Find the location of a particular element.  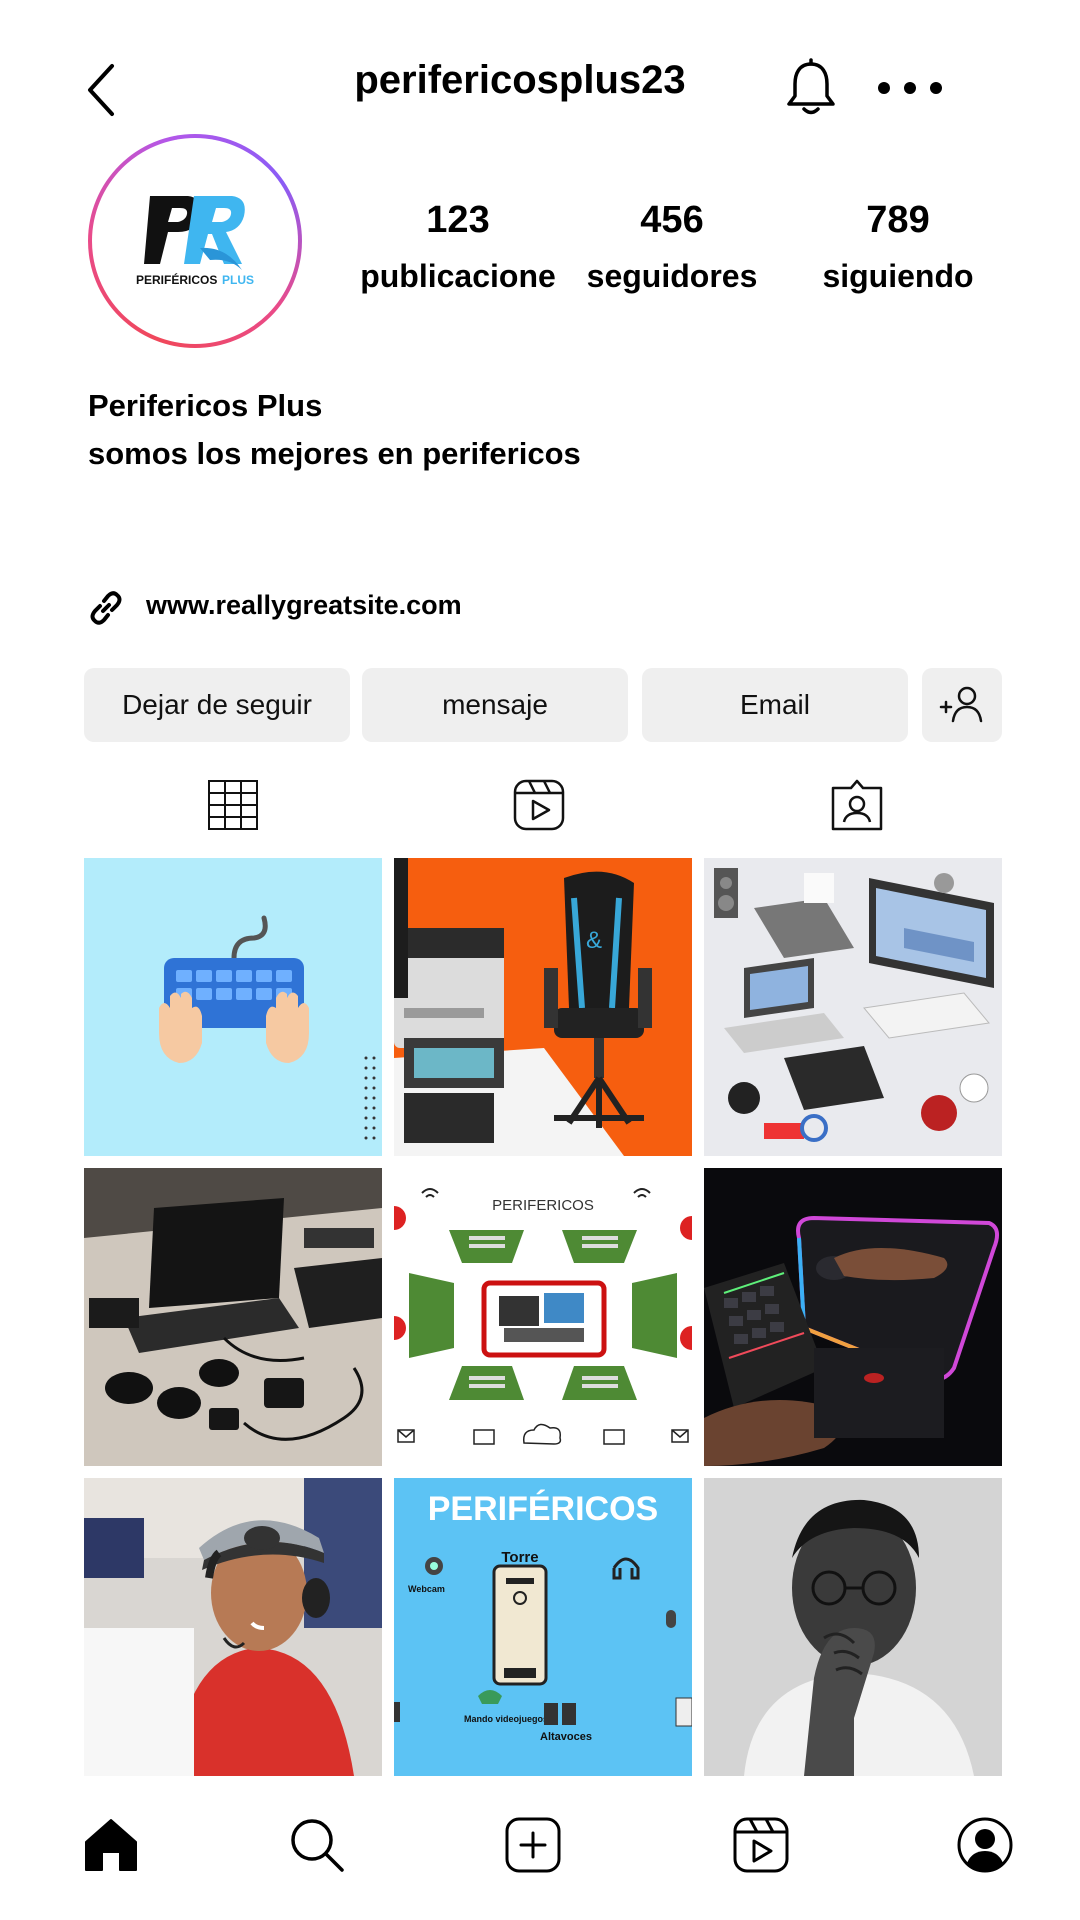

profile-bio: somos los mejores en perifericos is located at coordinates (334, 453).